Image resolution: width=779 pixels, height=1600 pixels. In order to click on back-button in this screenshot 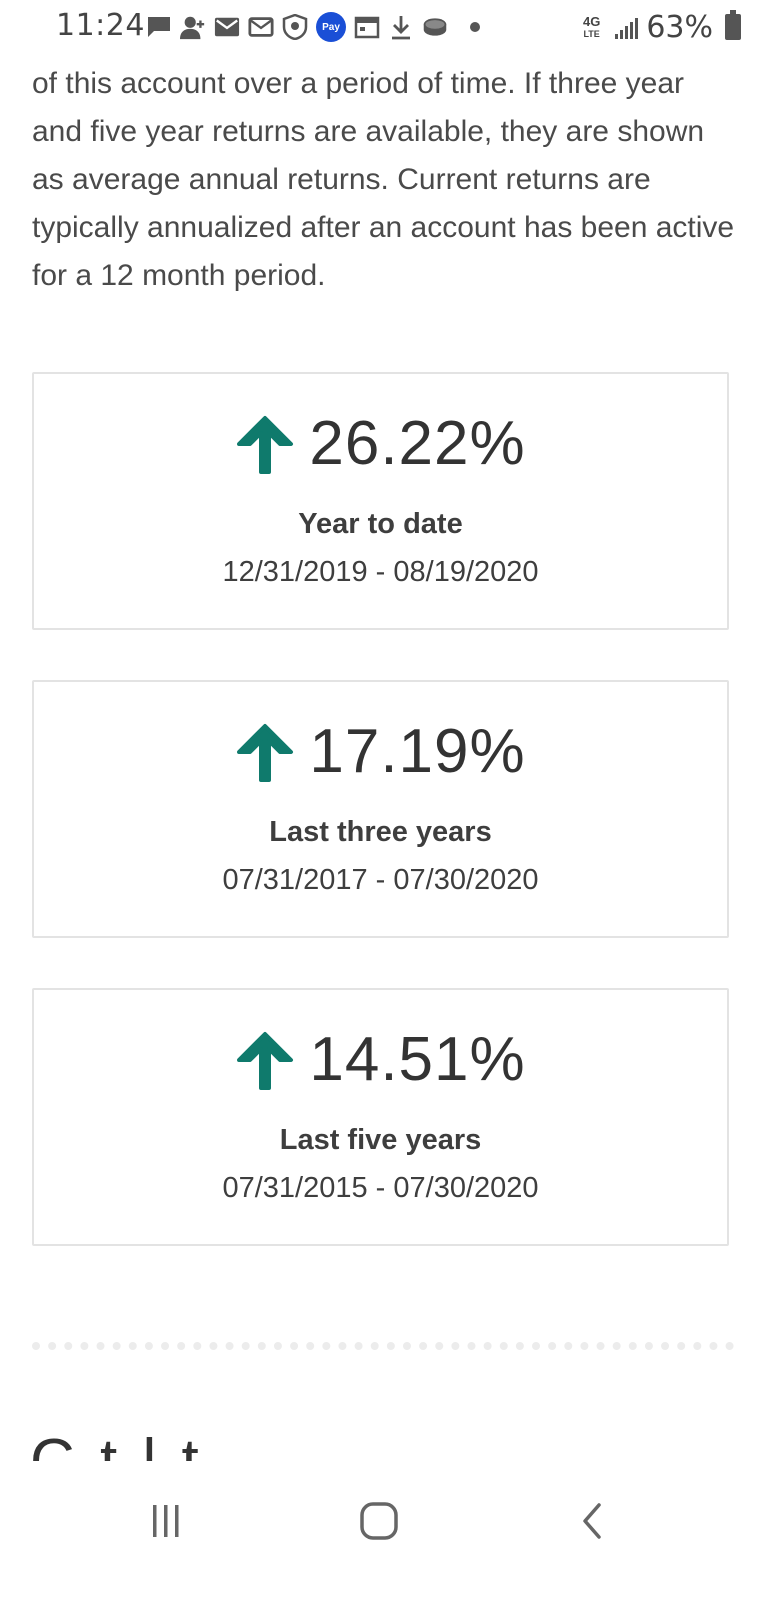, I will do `click(593, 1521)`.